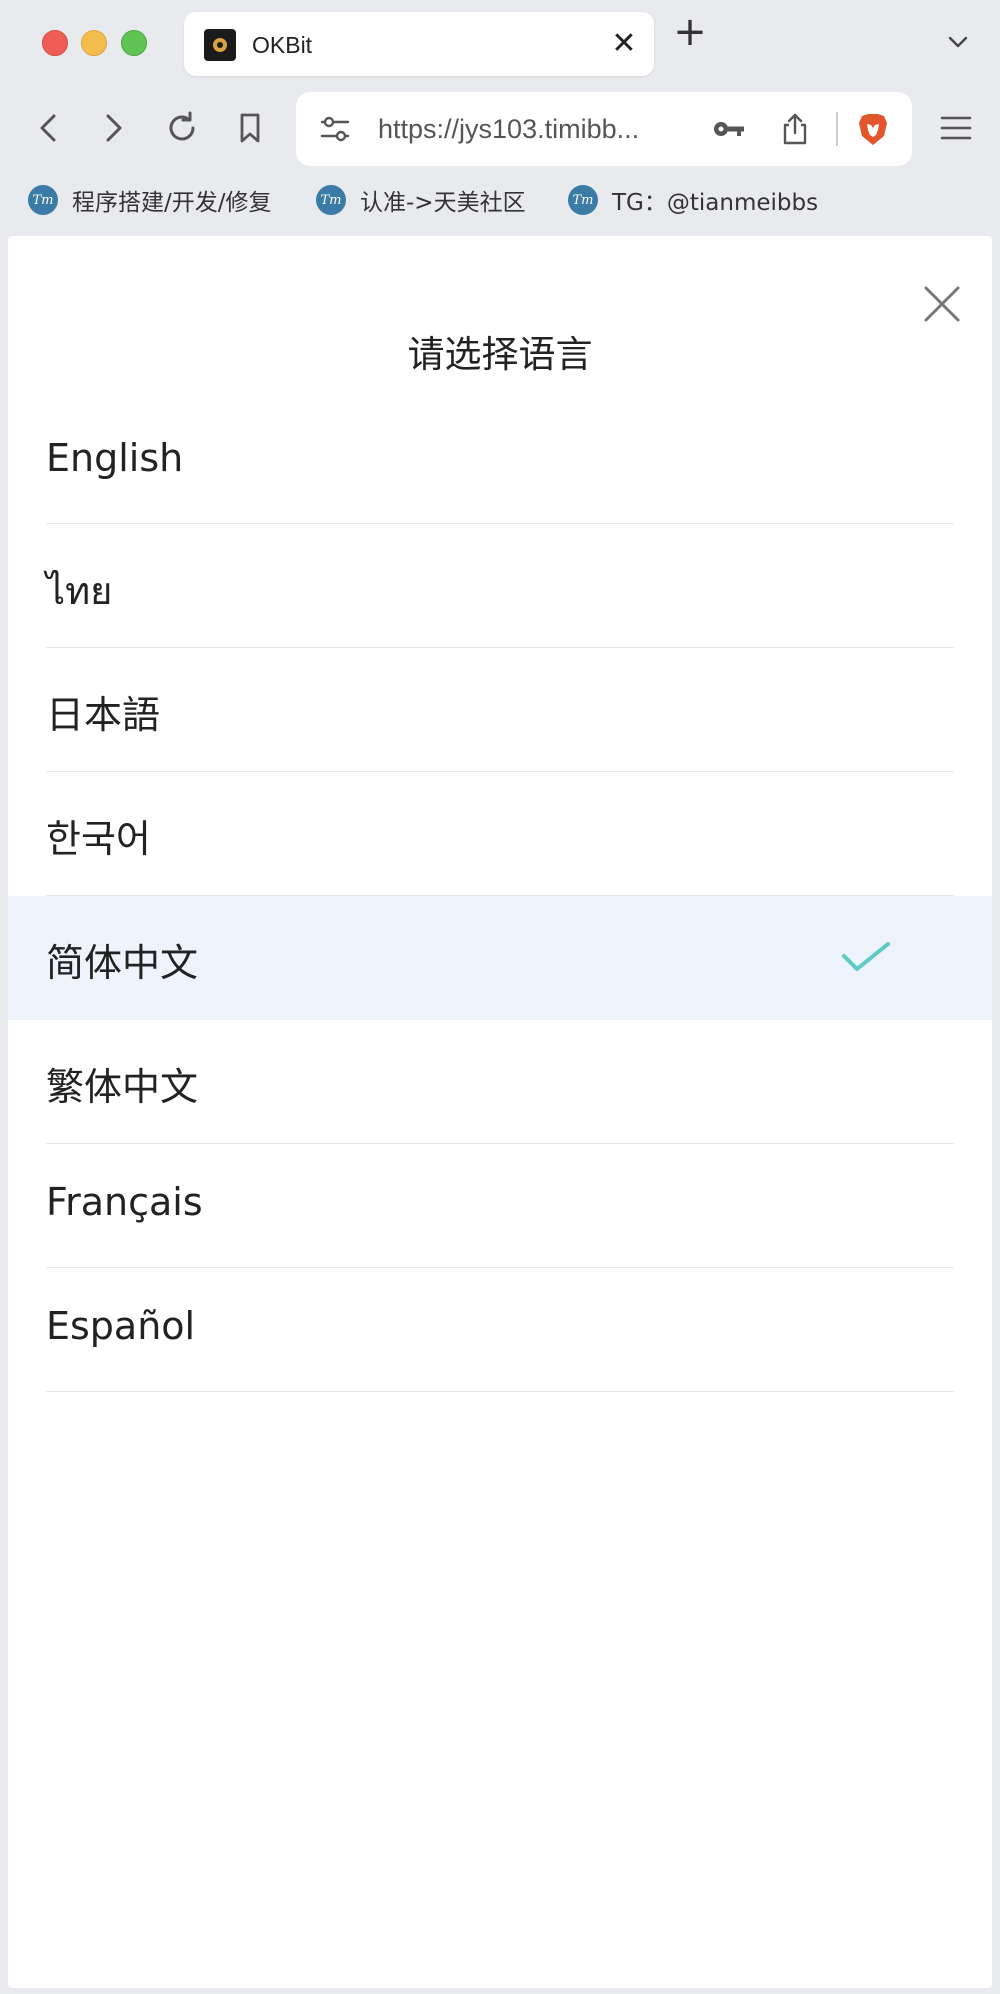 Image resolution: width=1000 pixels, height=1994 pixels. Describe the element at coordinates (729, 129) in the screenshot. I see `key-icon` at that location.